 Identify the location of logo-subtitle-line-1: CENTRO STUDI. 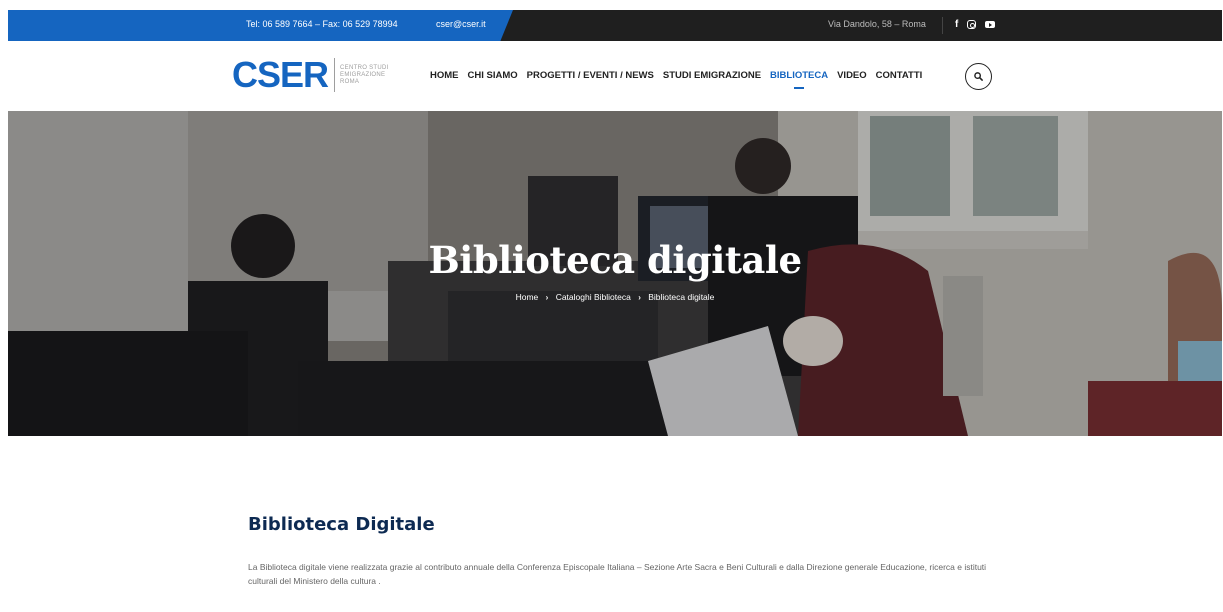
(364, 67).